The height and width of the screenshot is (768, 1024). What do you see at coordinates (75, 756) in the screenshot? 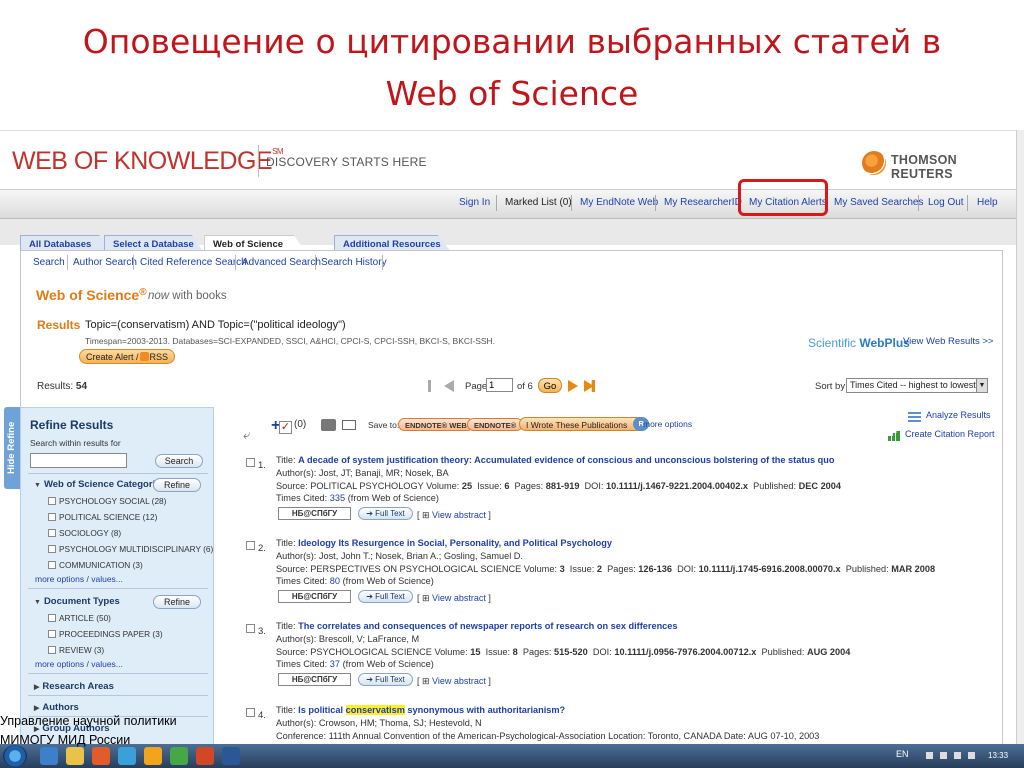
I see `folder-icon` at bounding box center [75, 756].